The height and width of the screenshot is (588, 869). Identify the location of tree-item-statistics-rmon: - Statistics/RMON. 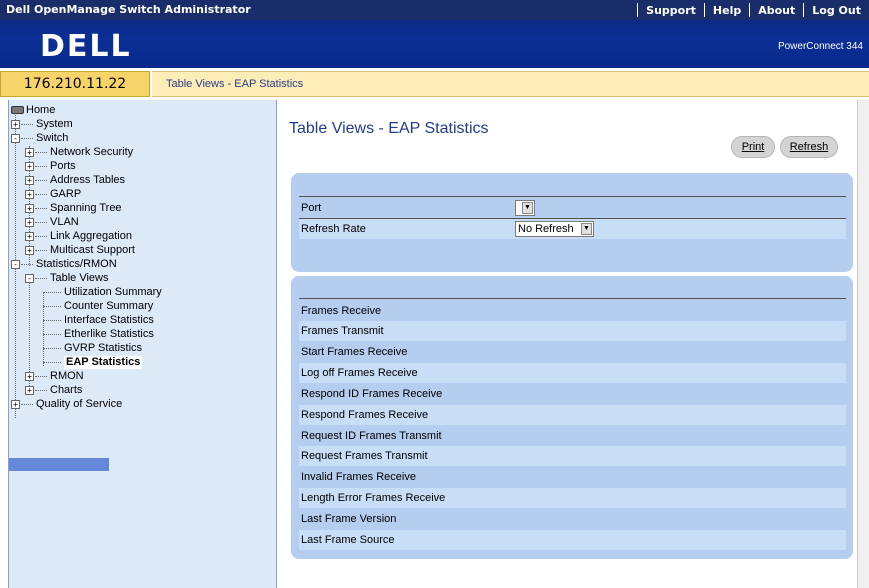
(64, 264).